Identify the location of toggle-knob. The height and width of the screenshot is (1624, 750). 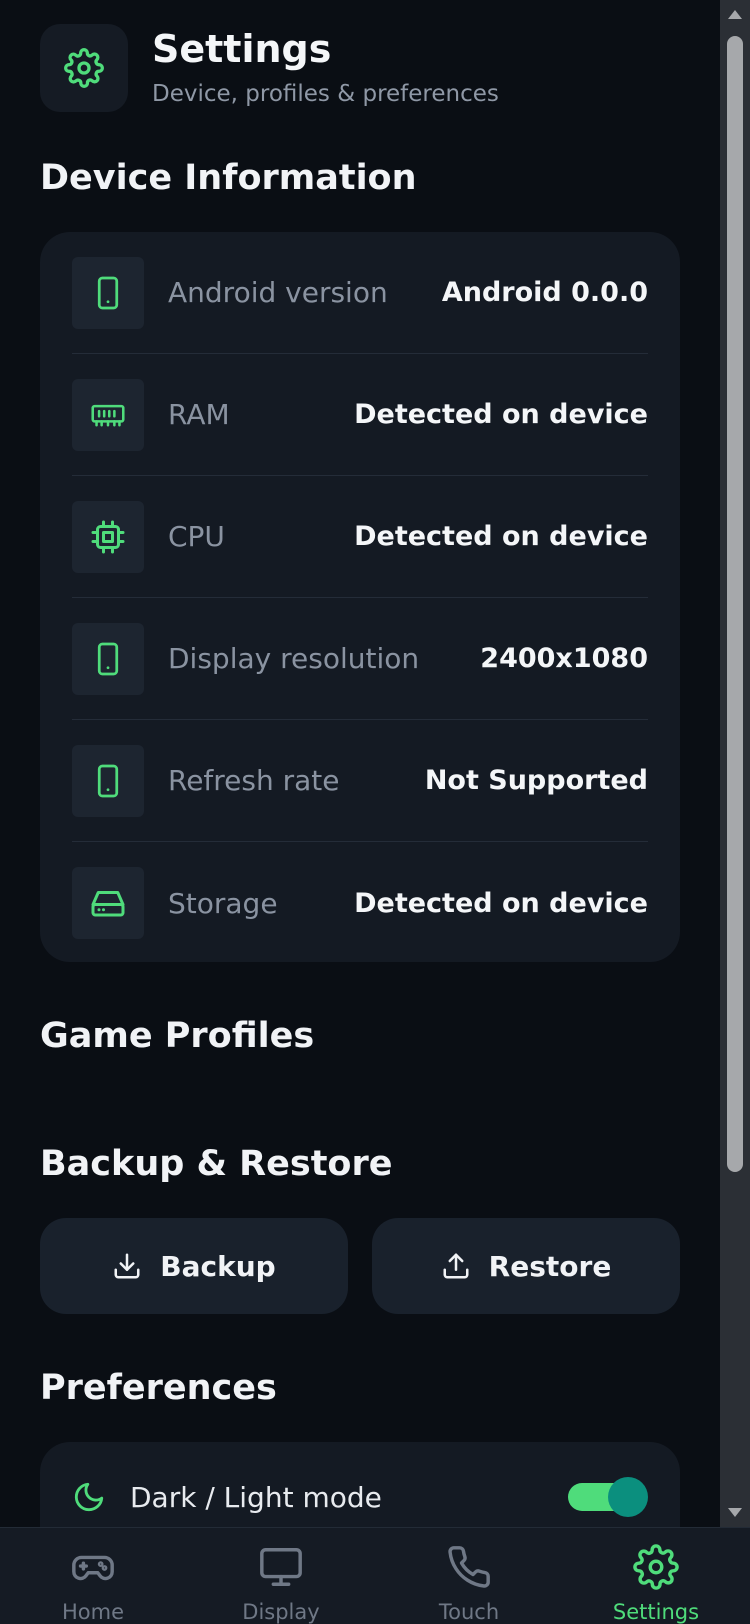
(628, 1497).